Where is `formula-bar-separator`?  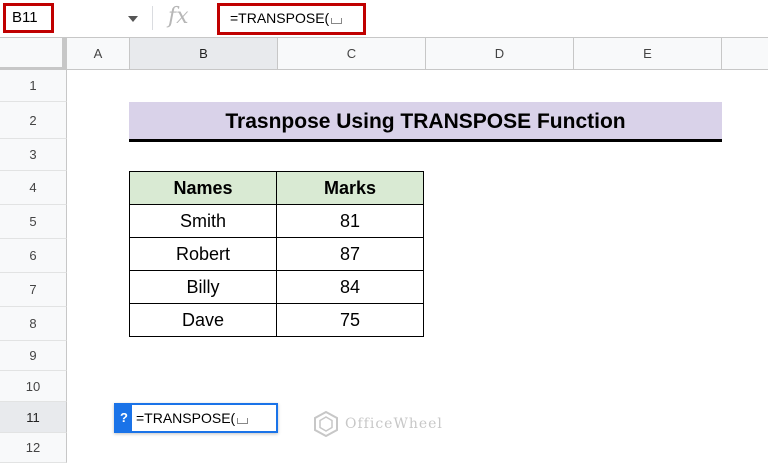 formula-bar-separator is located at coordinates (152, 18).